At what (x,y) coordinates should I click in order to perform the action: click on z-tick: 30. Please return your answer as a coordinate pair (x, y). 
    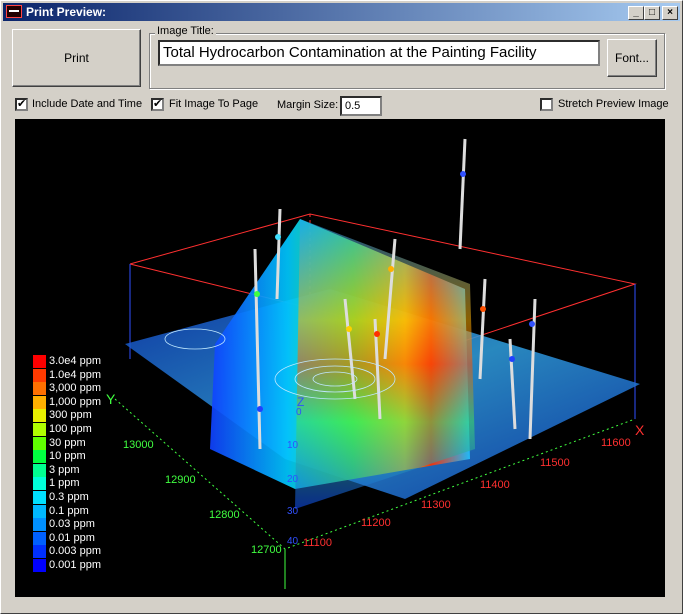
    Looking at the image, I should click on (293, 511).